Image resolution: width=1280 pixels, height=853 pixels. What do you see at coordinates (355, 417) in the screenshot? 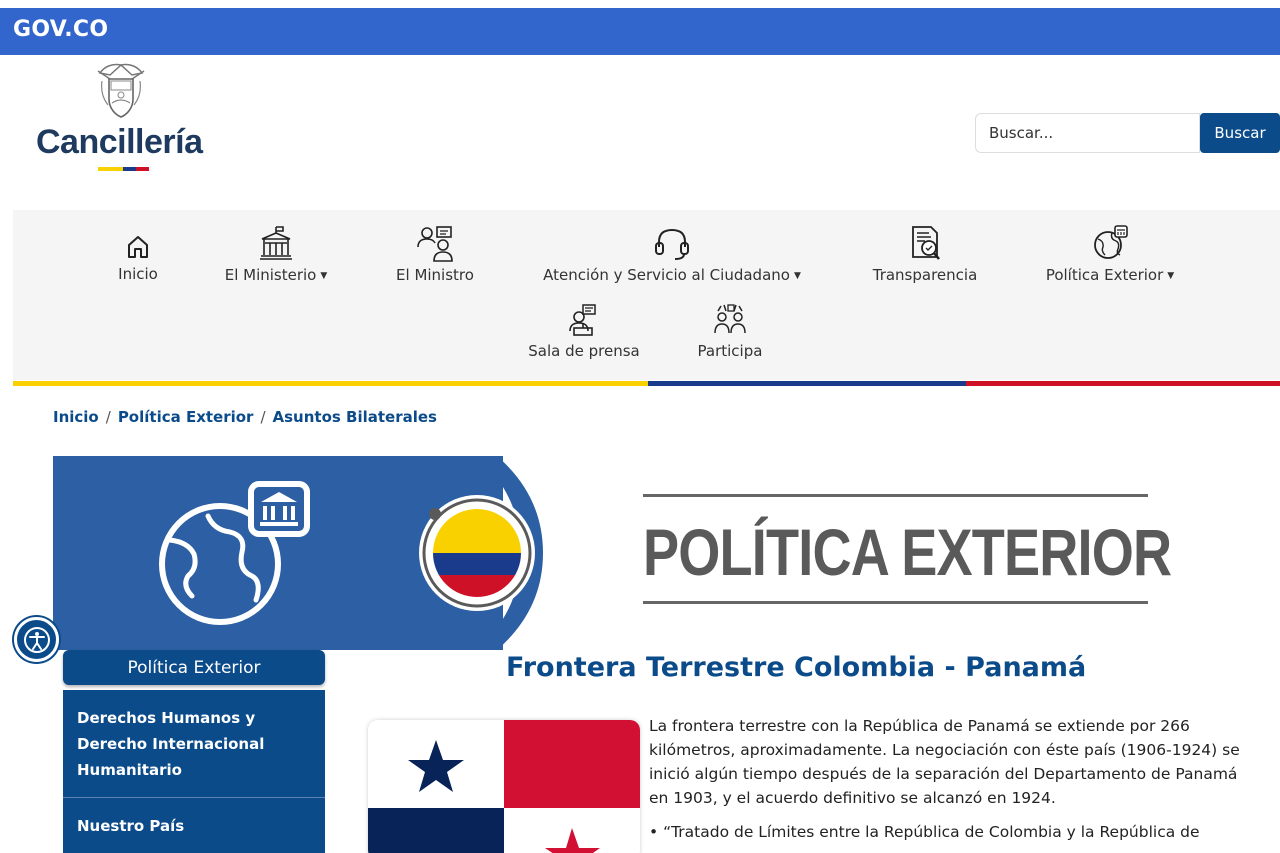
I see `breadcrumb-current: Asuntos Bilaterales` at bounding box center [355, 417].